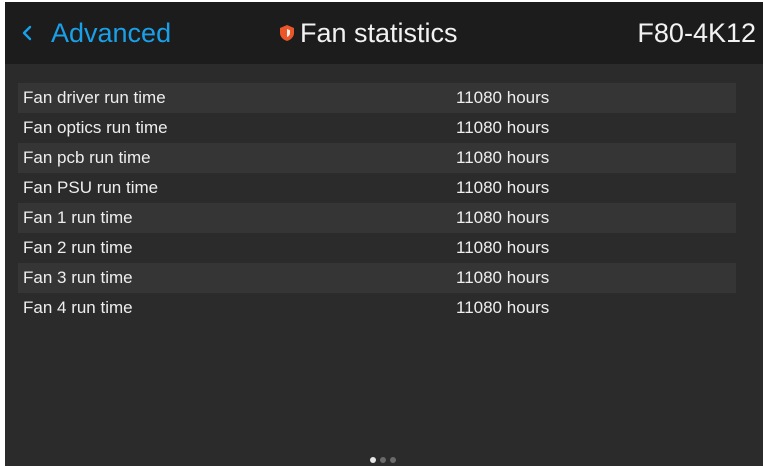  Describe the element at coordinates (87, 157) in the screenshot. I see `row-label: Fan pcb run time` at that location.